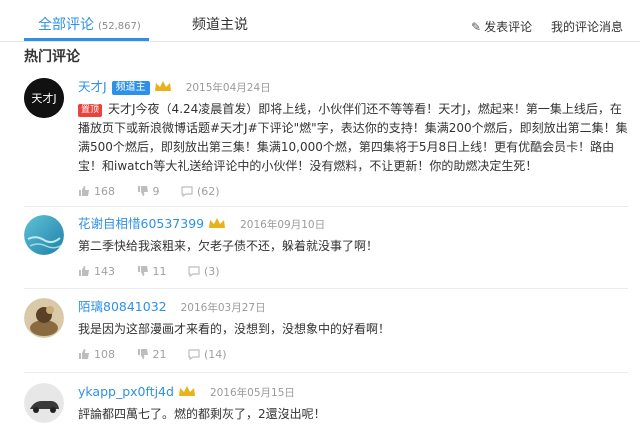  I want to click on reply-button: (62), so click(200, 192).